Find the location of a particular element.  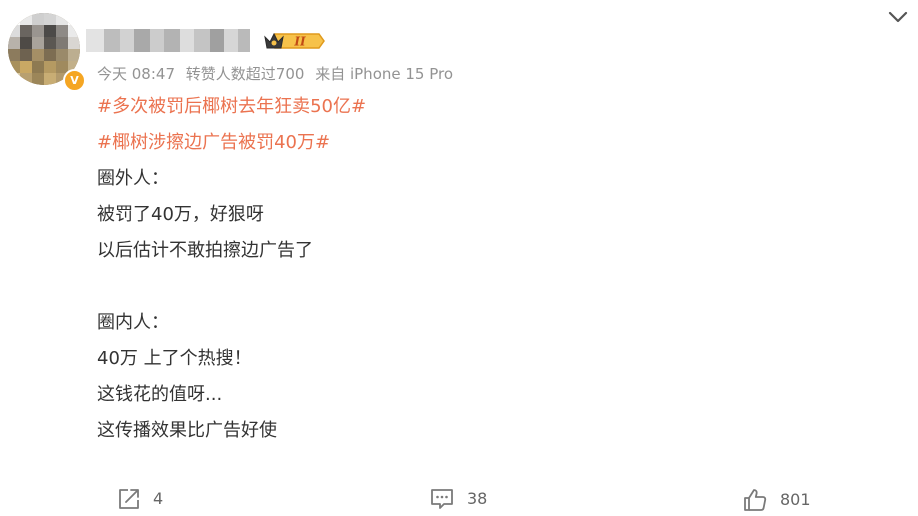

post-meta: 今天 08:47 转赞人数超过700 来自 iPhone 15 Pro is located at coordinates (278, 74).